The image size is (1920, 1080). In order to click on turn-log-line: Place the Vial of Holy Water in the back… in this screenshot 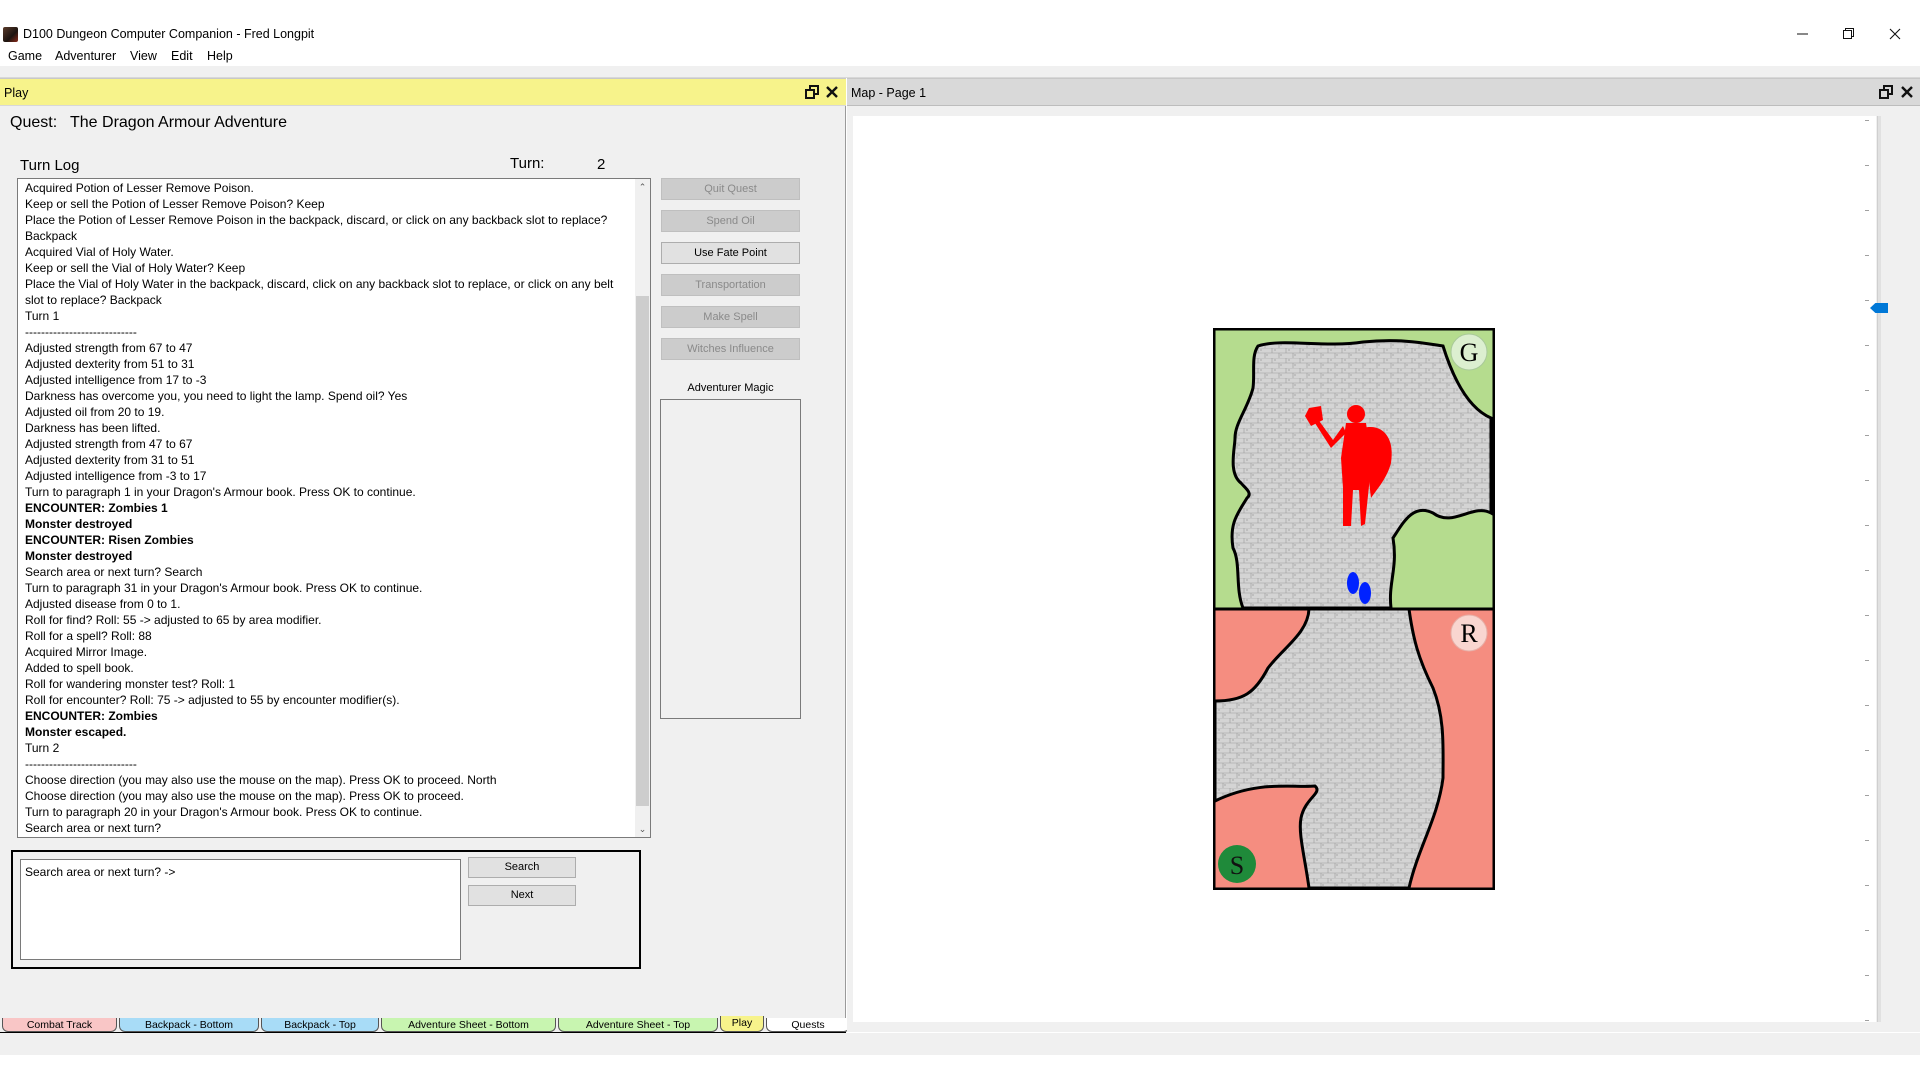, I will do `click(321, 292)`.